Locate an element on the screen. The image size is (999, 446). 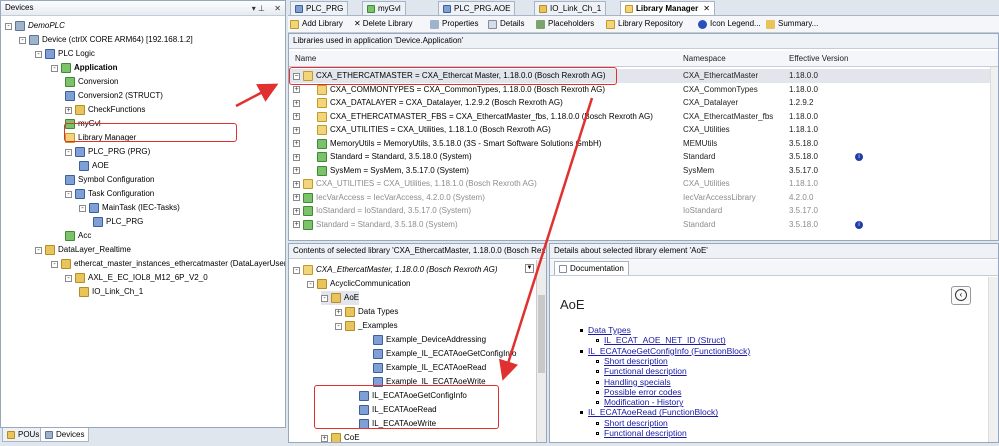
pin-icon: ▾ ⊥ is located at coordinates (258, 8).